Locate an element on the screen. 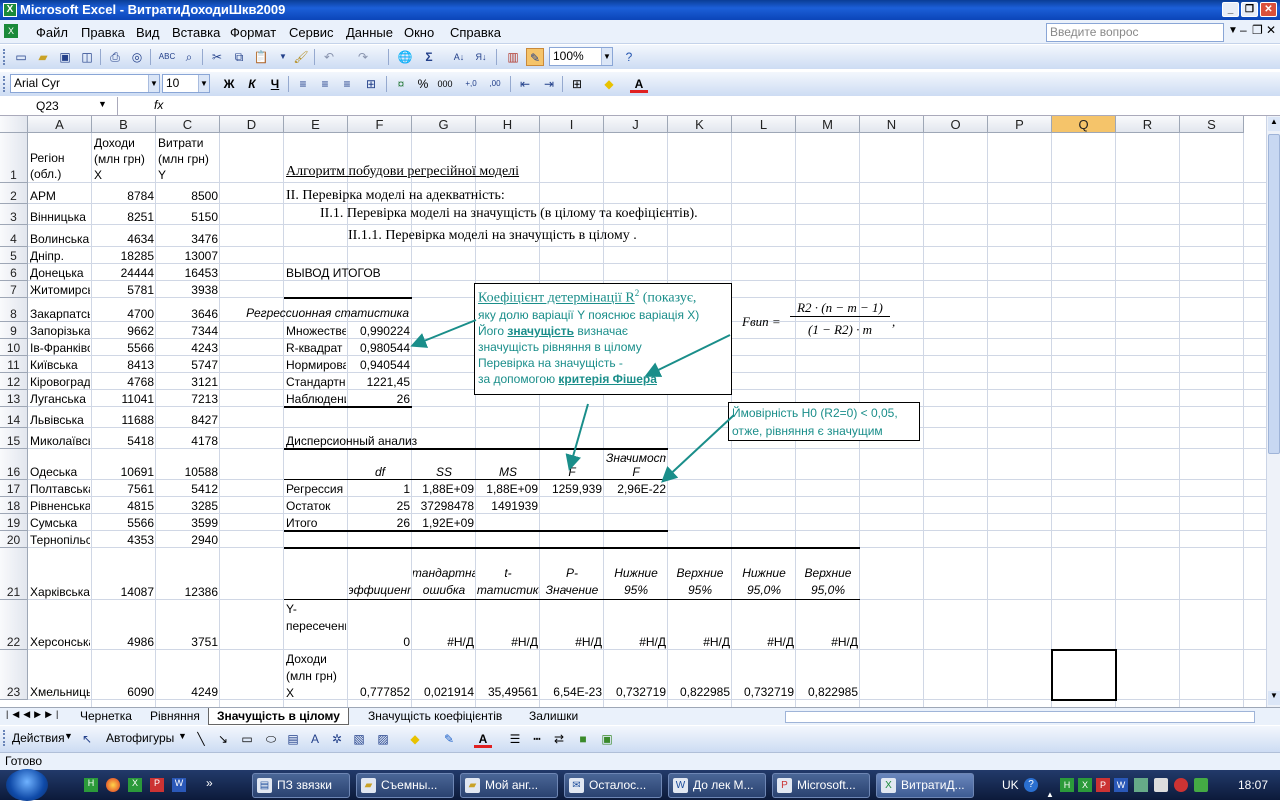  tab-znachushchist-v-tsilomu: Значущість в цілому is located at coordinates (278, 716).